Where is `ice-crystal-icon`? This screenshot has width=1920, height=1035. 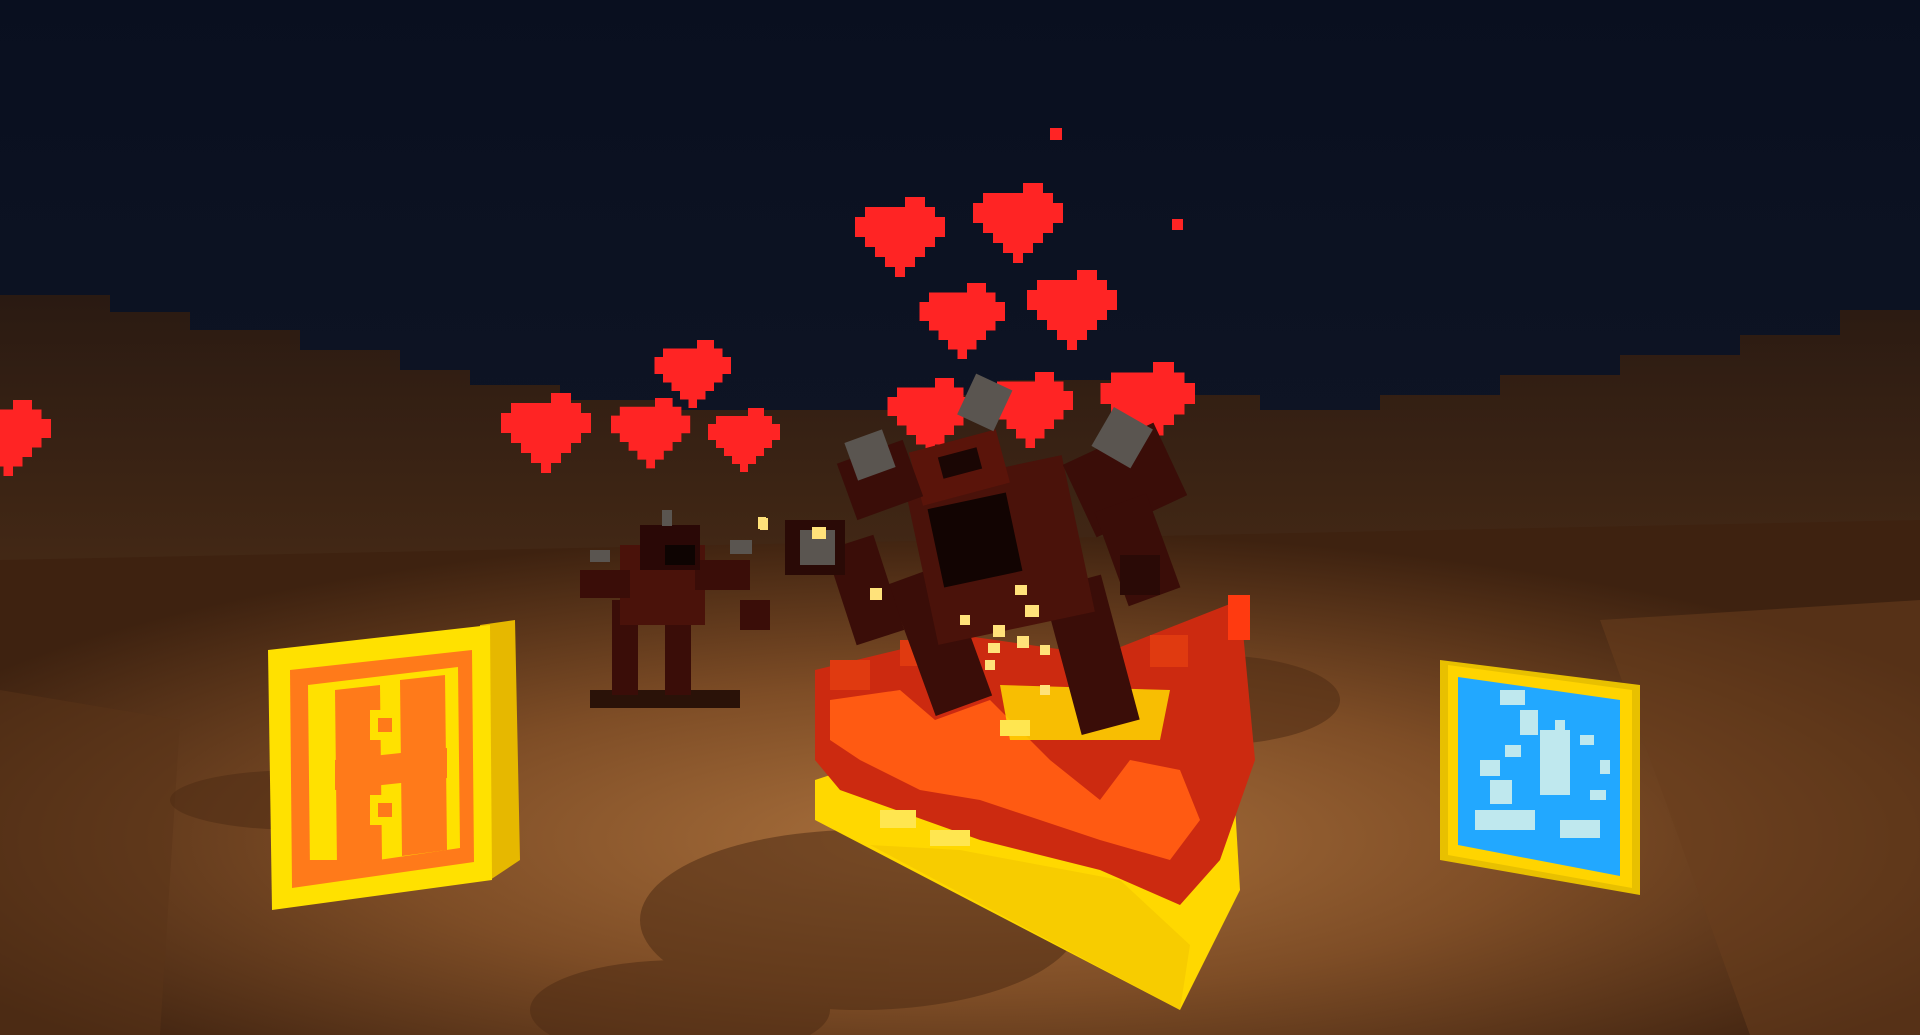
ice-crystal-icon is located at coordinates (1540, 777).